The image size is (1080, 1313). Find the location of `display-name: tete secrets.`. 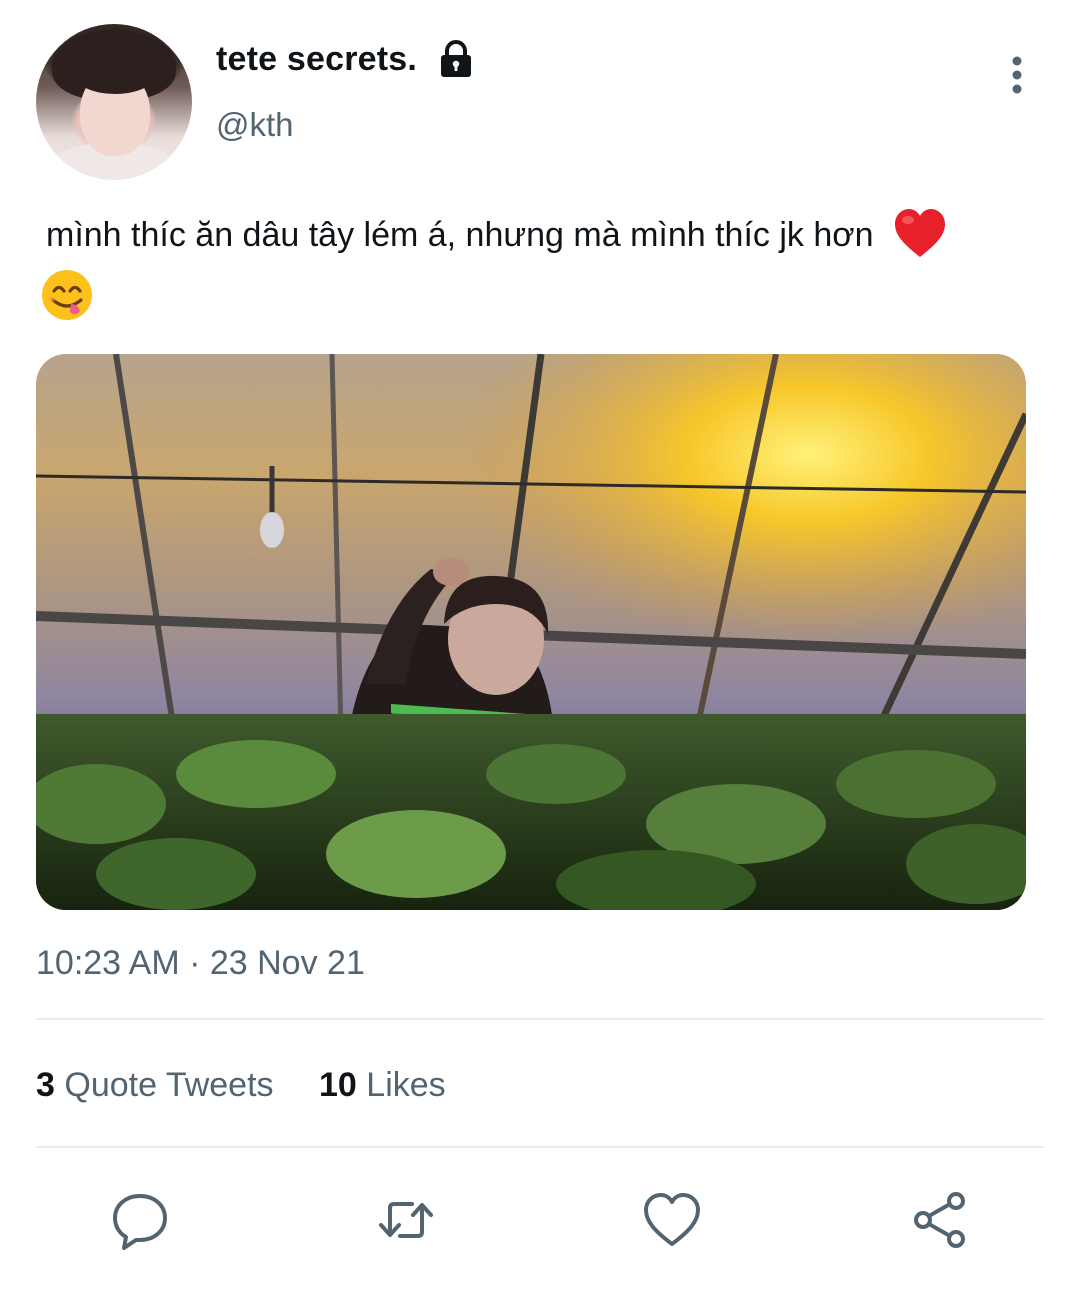

display-name: tete secrets. is located at coordinates (316, 59).